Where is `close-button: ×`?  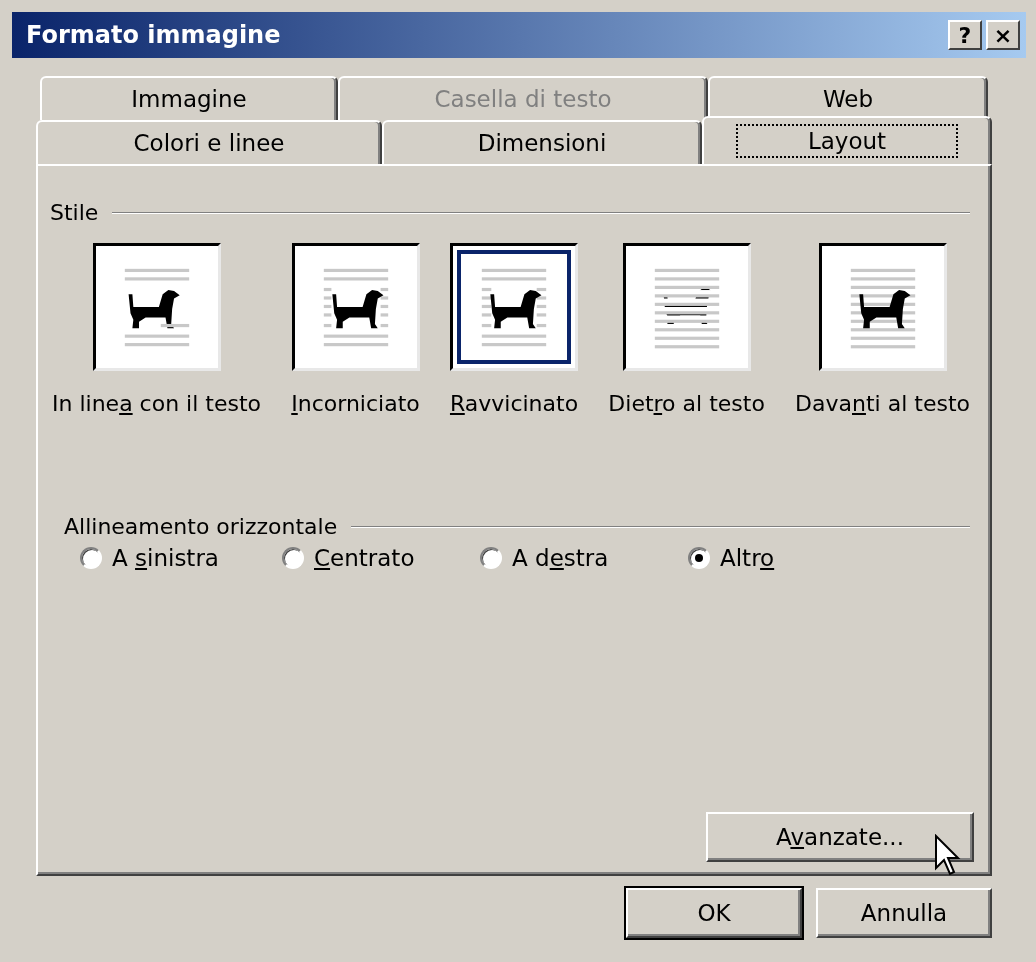
close-button: × is located at coordinates (1003, 35).